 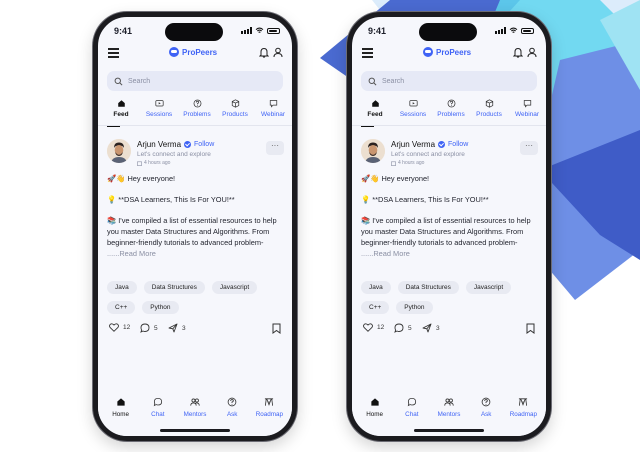 I want to click on share-count: 3, so click(x=438, y=328).